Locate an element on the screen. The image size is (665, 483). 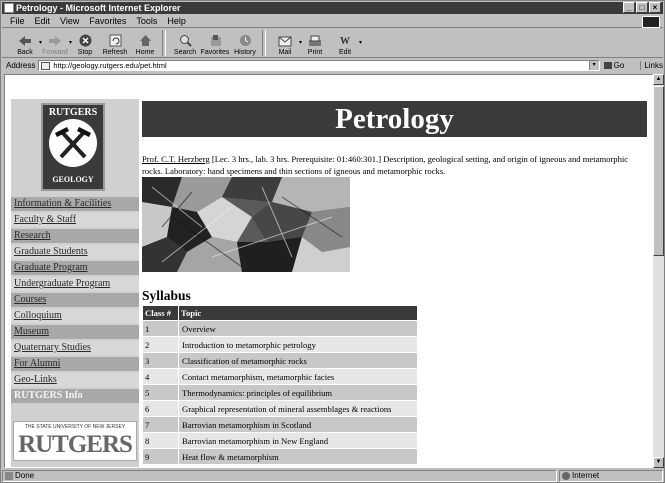
menu-favorites: Favorites is located at coordinates (107, 21).